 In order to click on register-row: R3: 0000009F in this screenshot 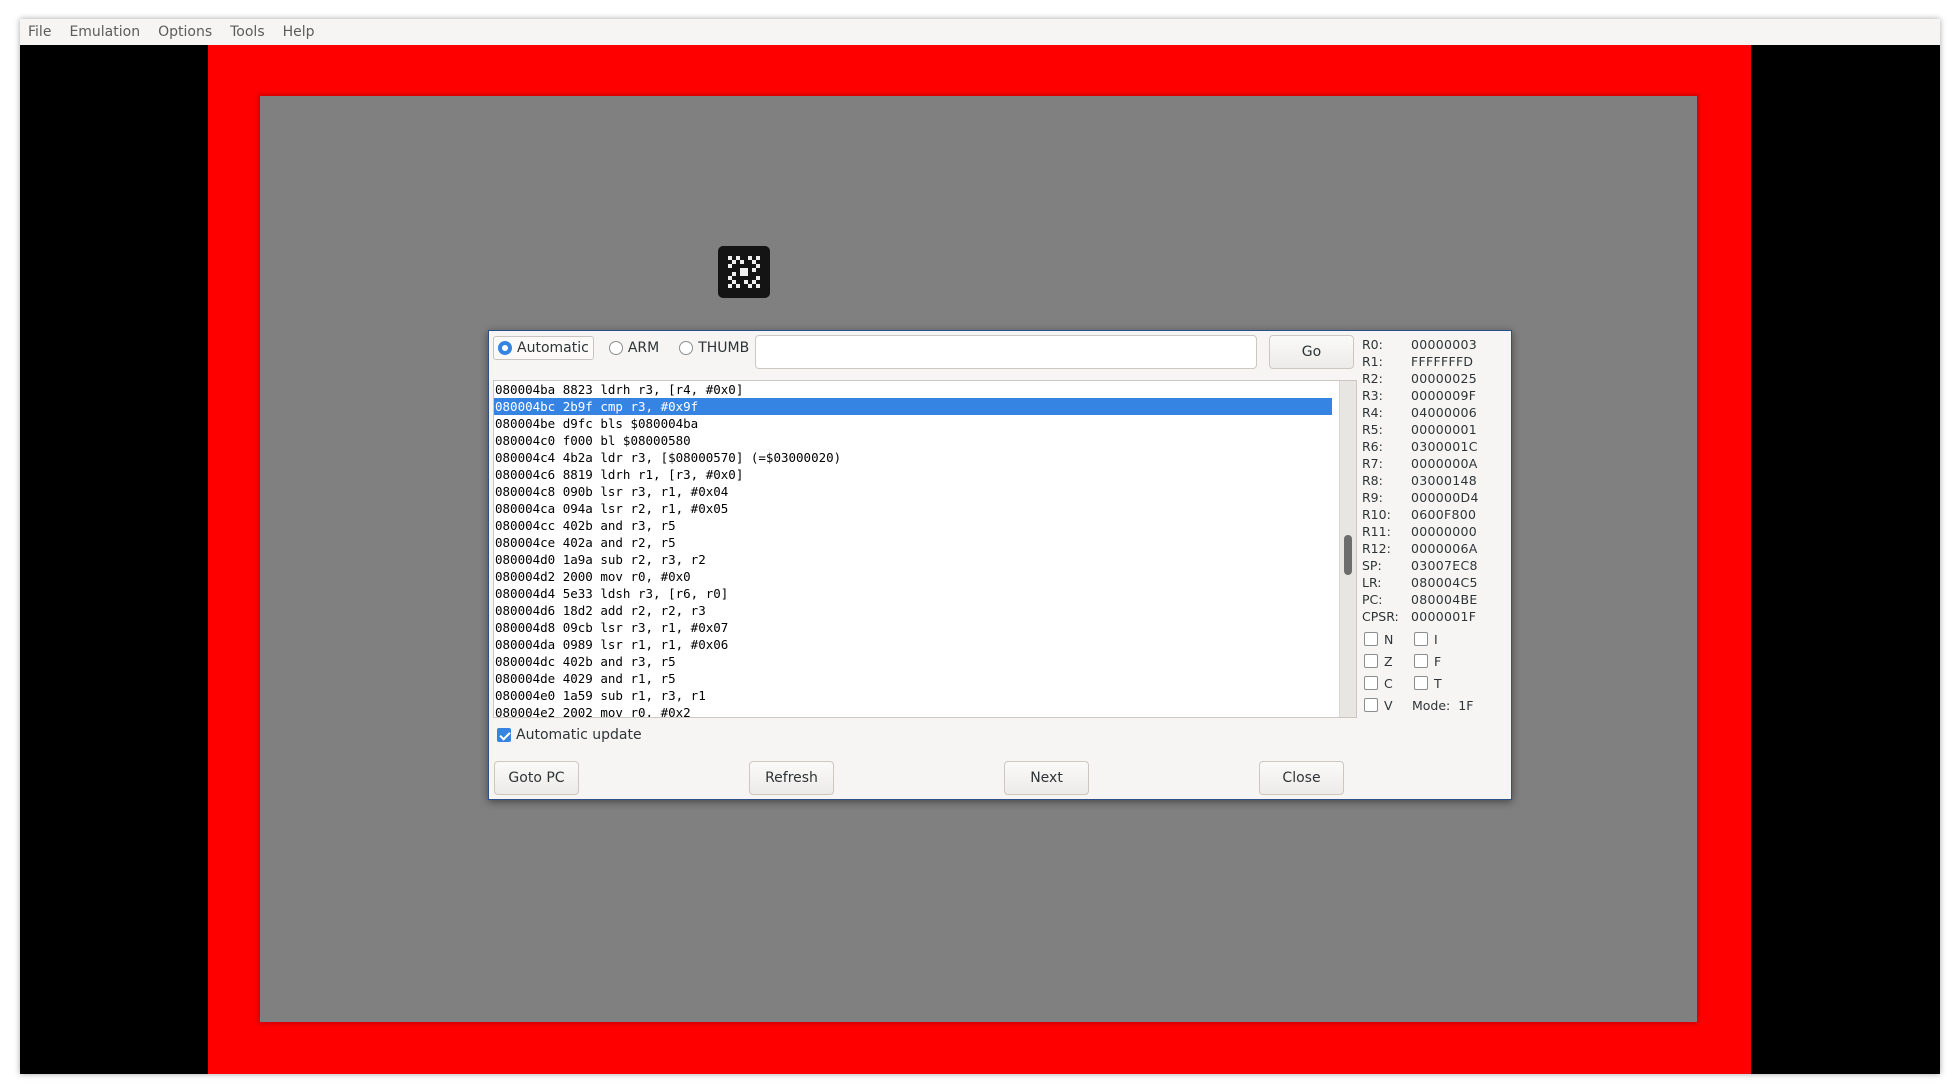, I will do `click(1420, 395)`.